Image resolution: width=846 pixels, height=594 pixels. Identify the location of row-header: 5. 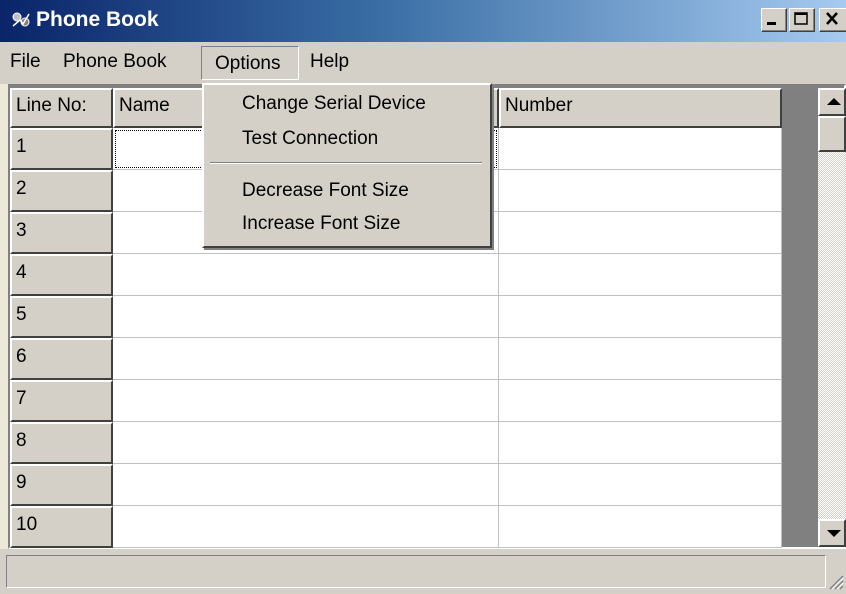
(61, 317).